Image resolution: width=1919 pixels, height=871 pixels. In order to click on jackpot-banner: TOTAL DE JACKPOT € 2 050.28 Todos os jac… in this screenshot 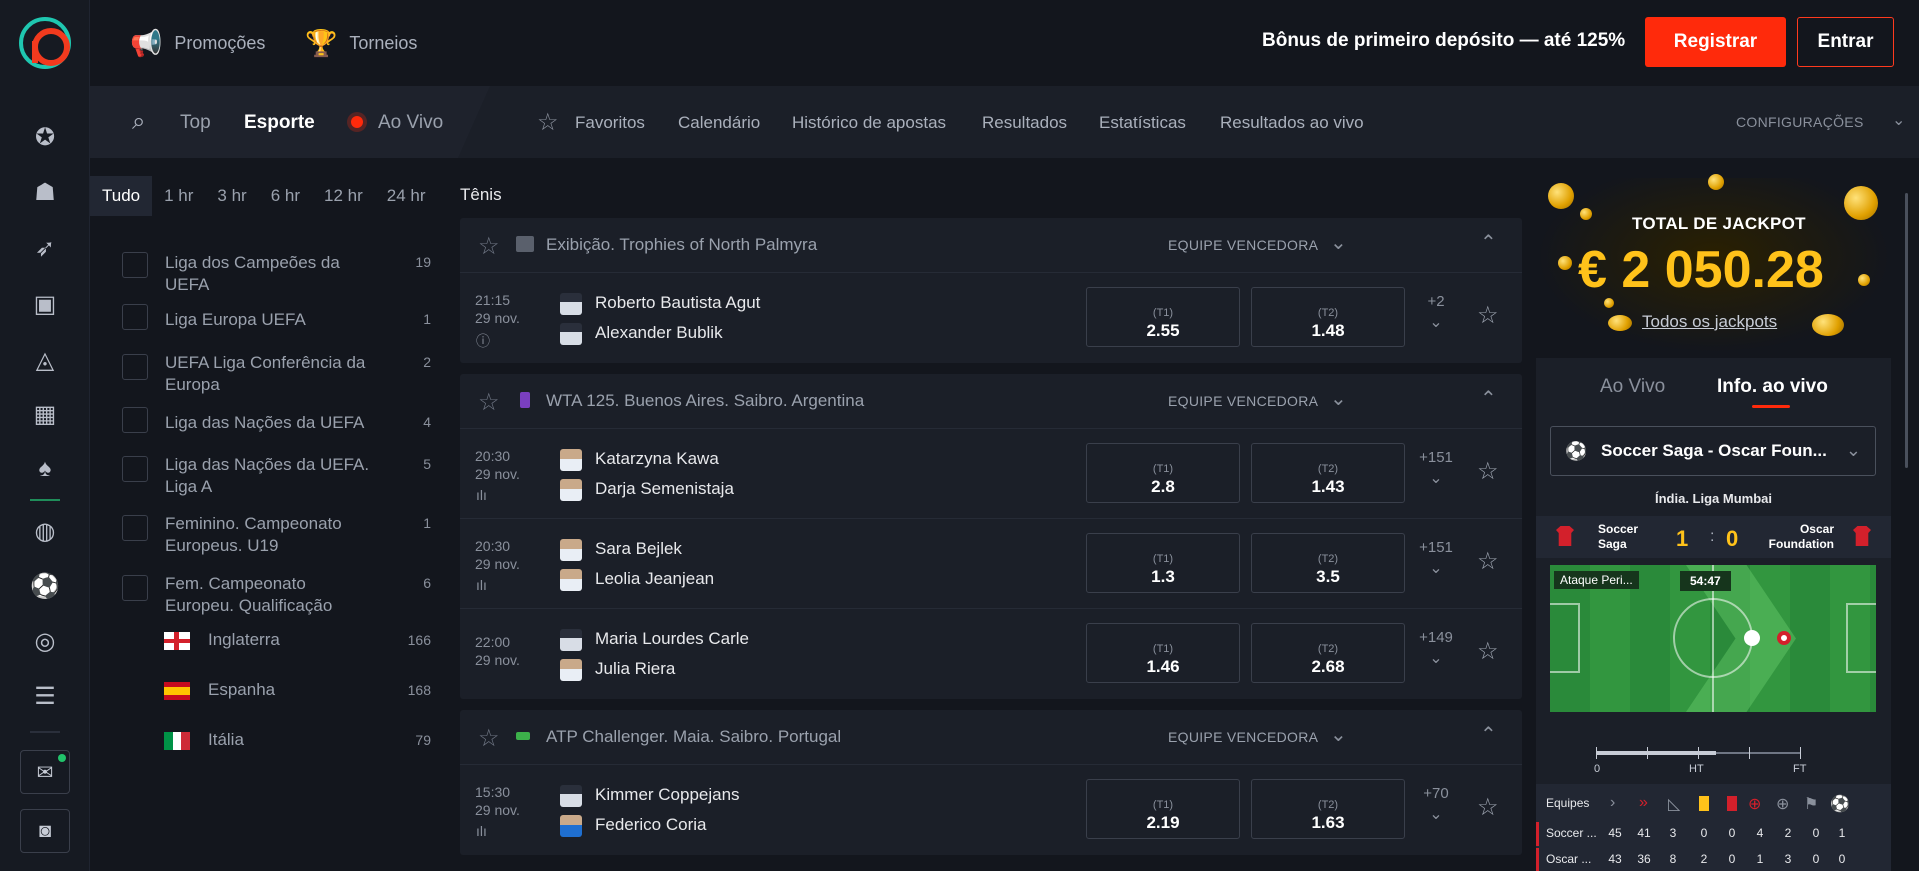, I will do `click(1713, 263)`.